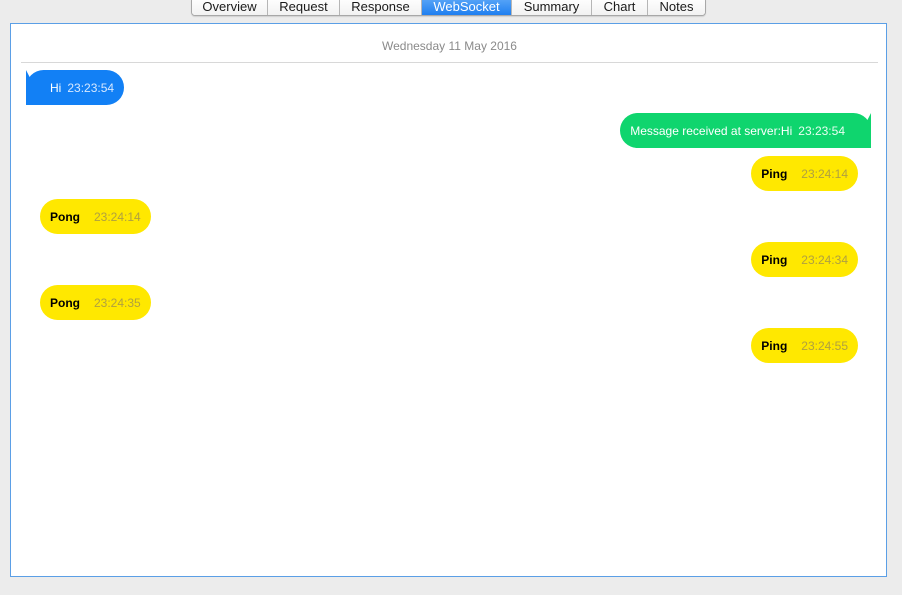  Describe the element at coordinates (381, 7) in the screenshot. I see `tab-response: Response` at that location.